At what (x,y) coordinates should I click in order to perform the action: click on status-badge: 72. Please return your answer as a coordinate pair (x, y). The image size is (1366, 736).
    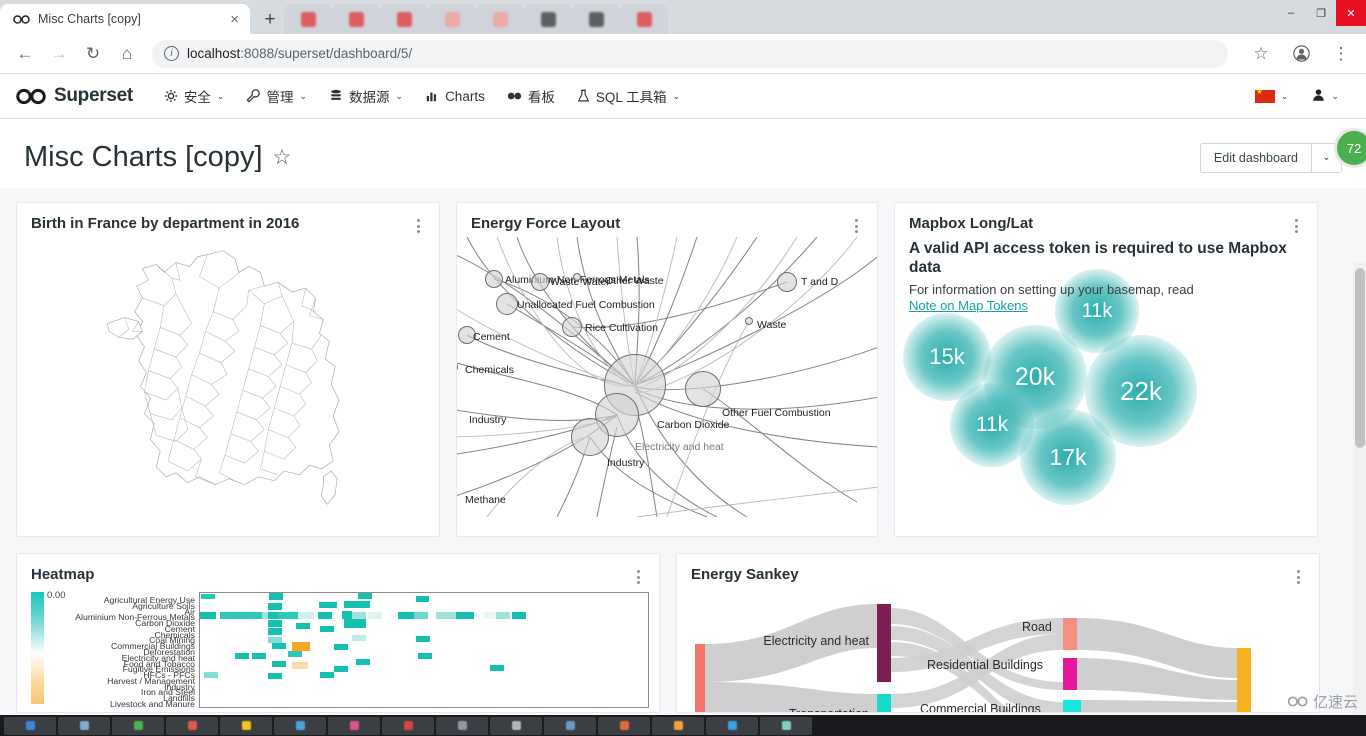
    Looking at the image, I should click on (1350, 148).